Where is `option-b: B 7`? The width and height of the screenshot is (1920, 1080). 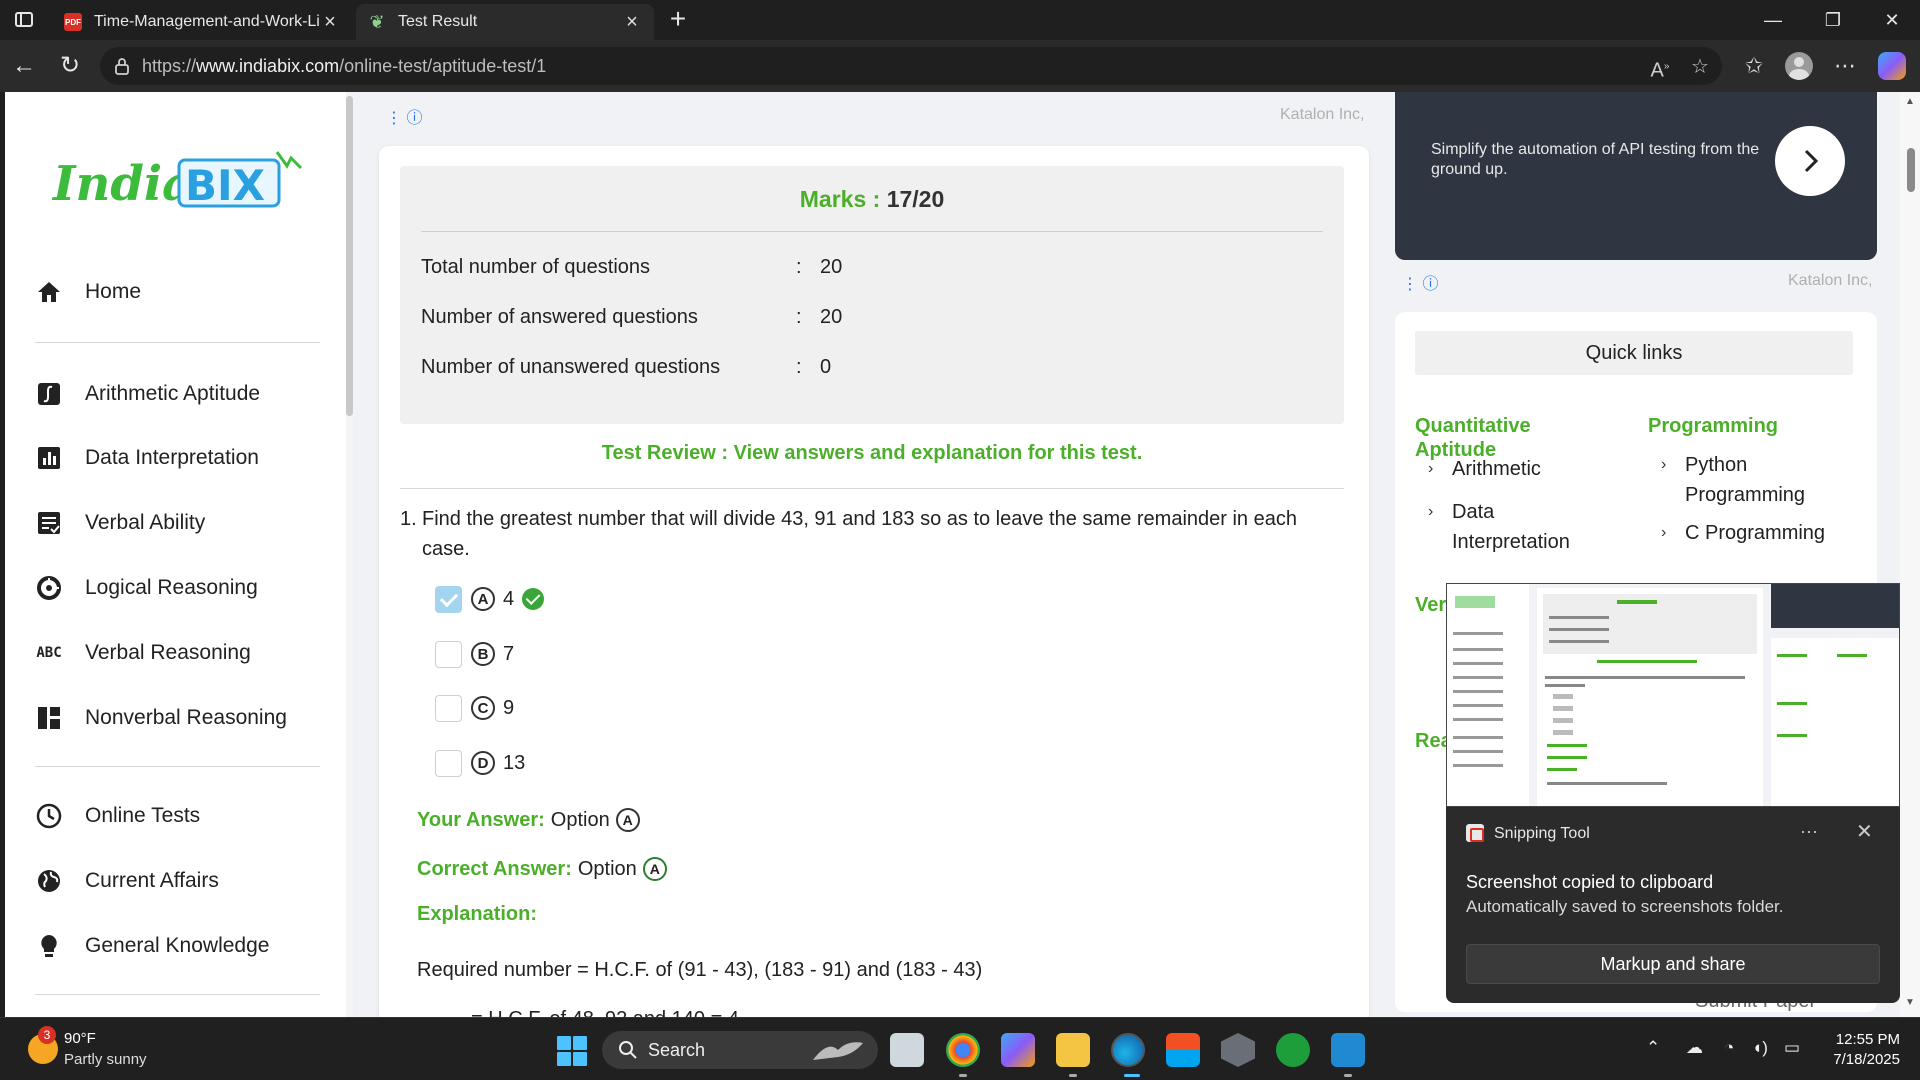 option-b: B 7 is located at coordinates (474, 654).